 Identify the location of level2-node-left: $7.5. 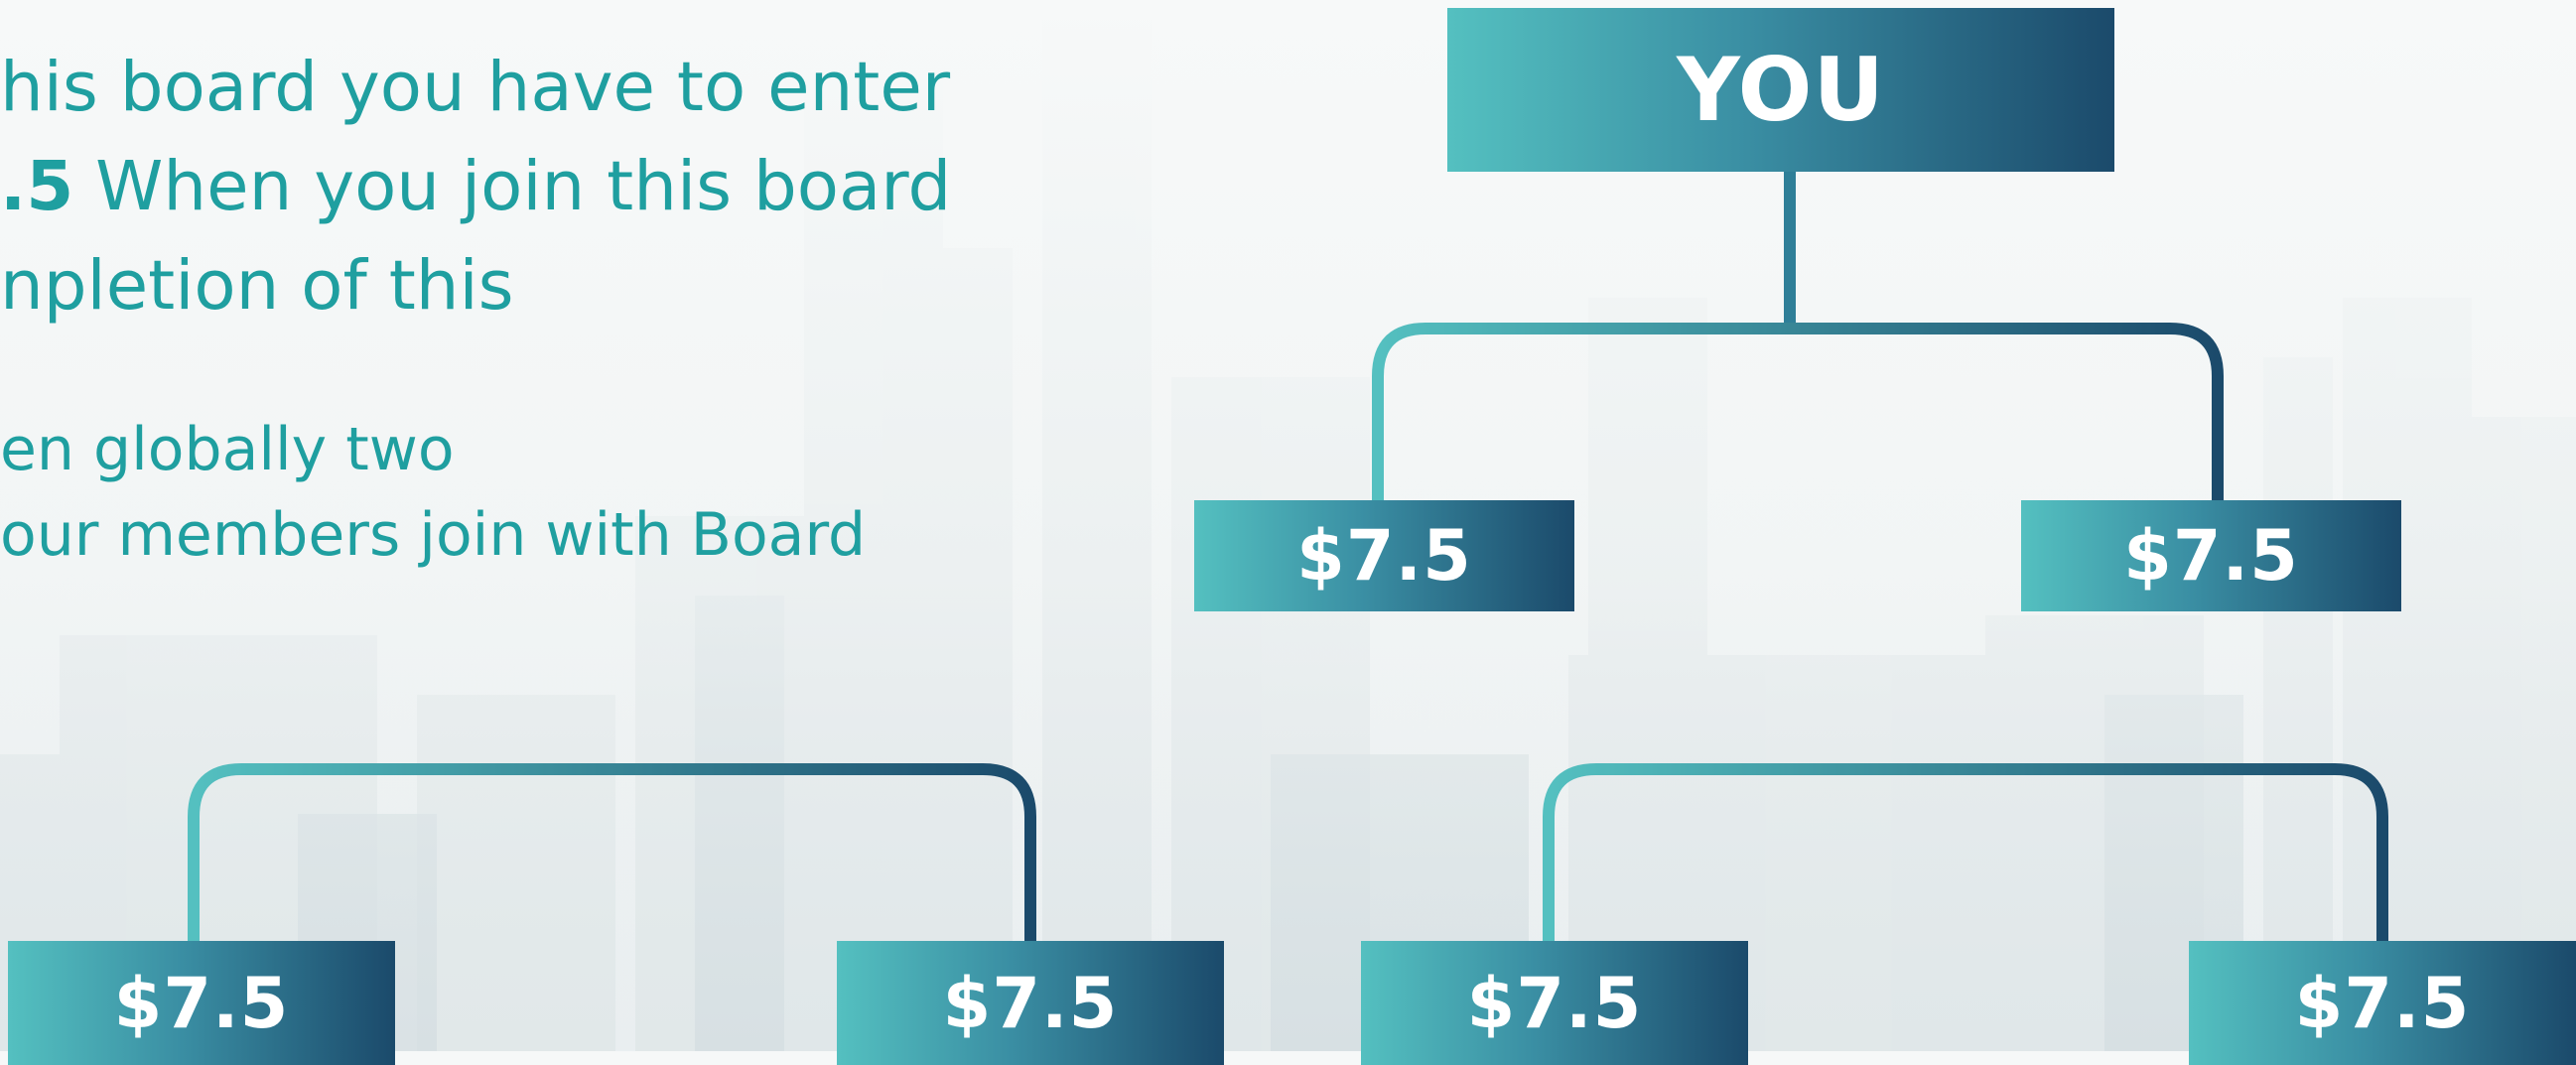
(1384, 555).